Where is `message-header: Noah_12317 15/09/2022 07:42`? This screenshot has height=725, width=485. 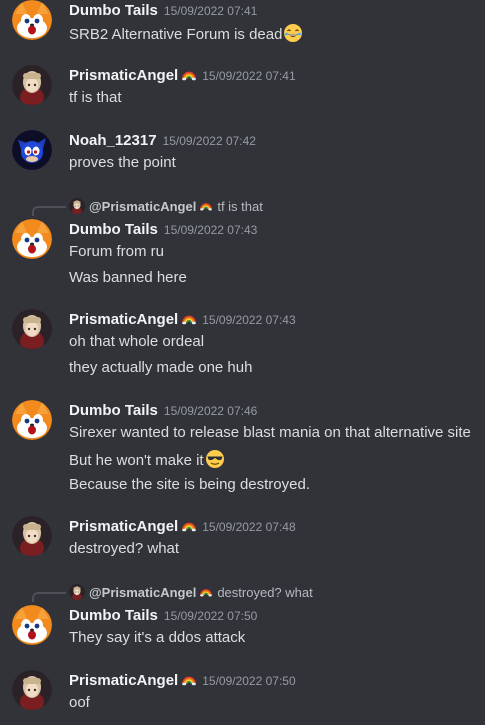
message-header: Noah_12317 15/09/2022 07:42 is located at coordinates (162, 141).